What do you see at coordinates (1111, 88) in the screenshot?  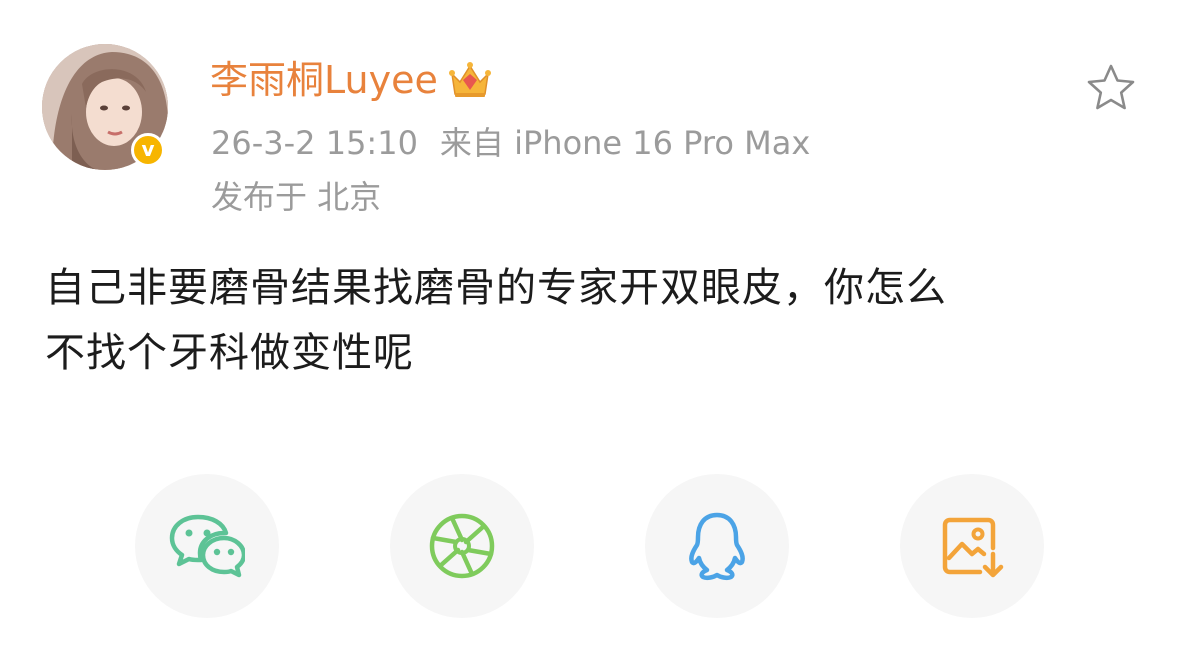 I see `star-icon` at bounding box center [1111, 88].